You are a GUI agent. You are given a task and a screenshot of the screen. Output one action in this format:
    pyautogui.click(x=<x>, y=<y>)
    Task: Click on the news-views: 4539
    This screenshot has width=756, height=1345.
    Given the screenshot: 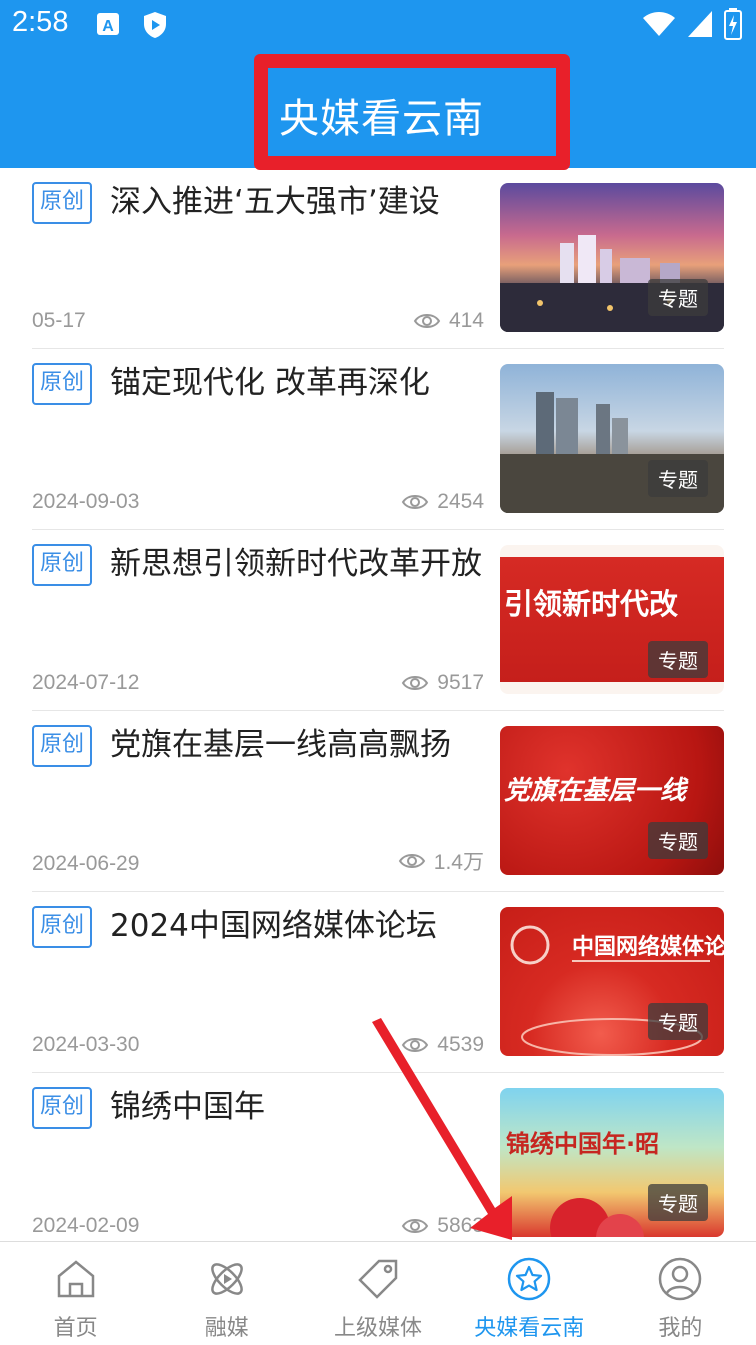 What is the action you would take?
    pyautogui.click(x=442, y=1045)
    